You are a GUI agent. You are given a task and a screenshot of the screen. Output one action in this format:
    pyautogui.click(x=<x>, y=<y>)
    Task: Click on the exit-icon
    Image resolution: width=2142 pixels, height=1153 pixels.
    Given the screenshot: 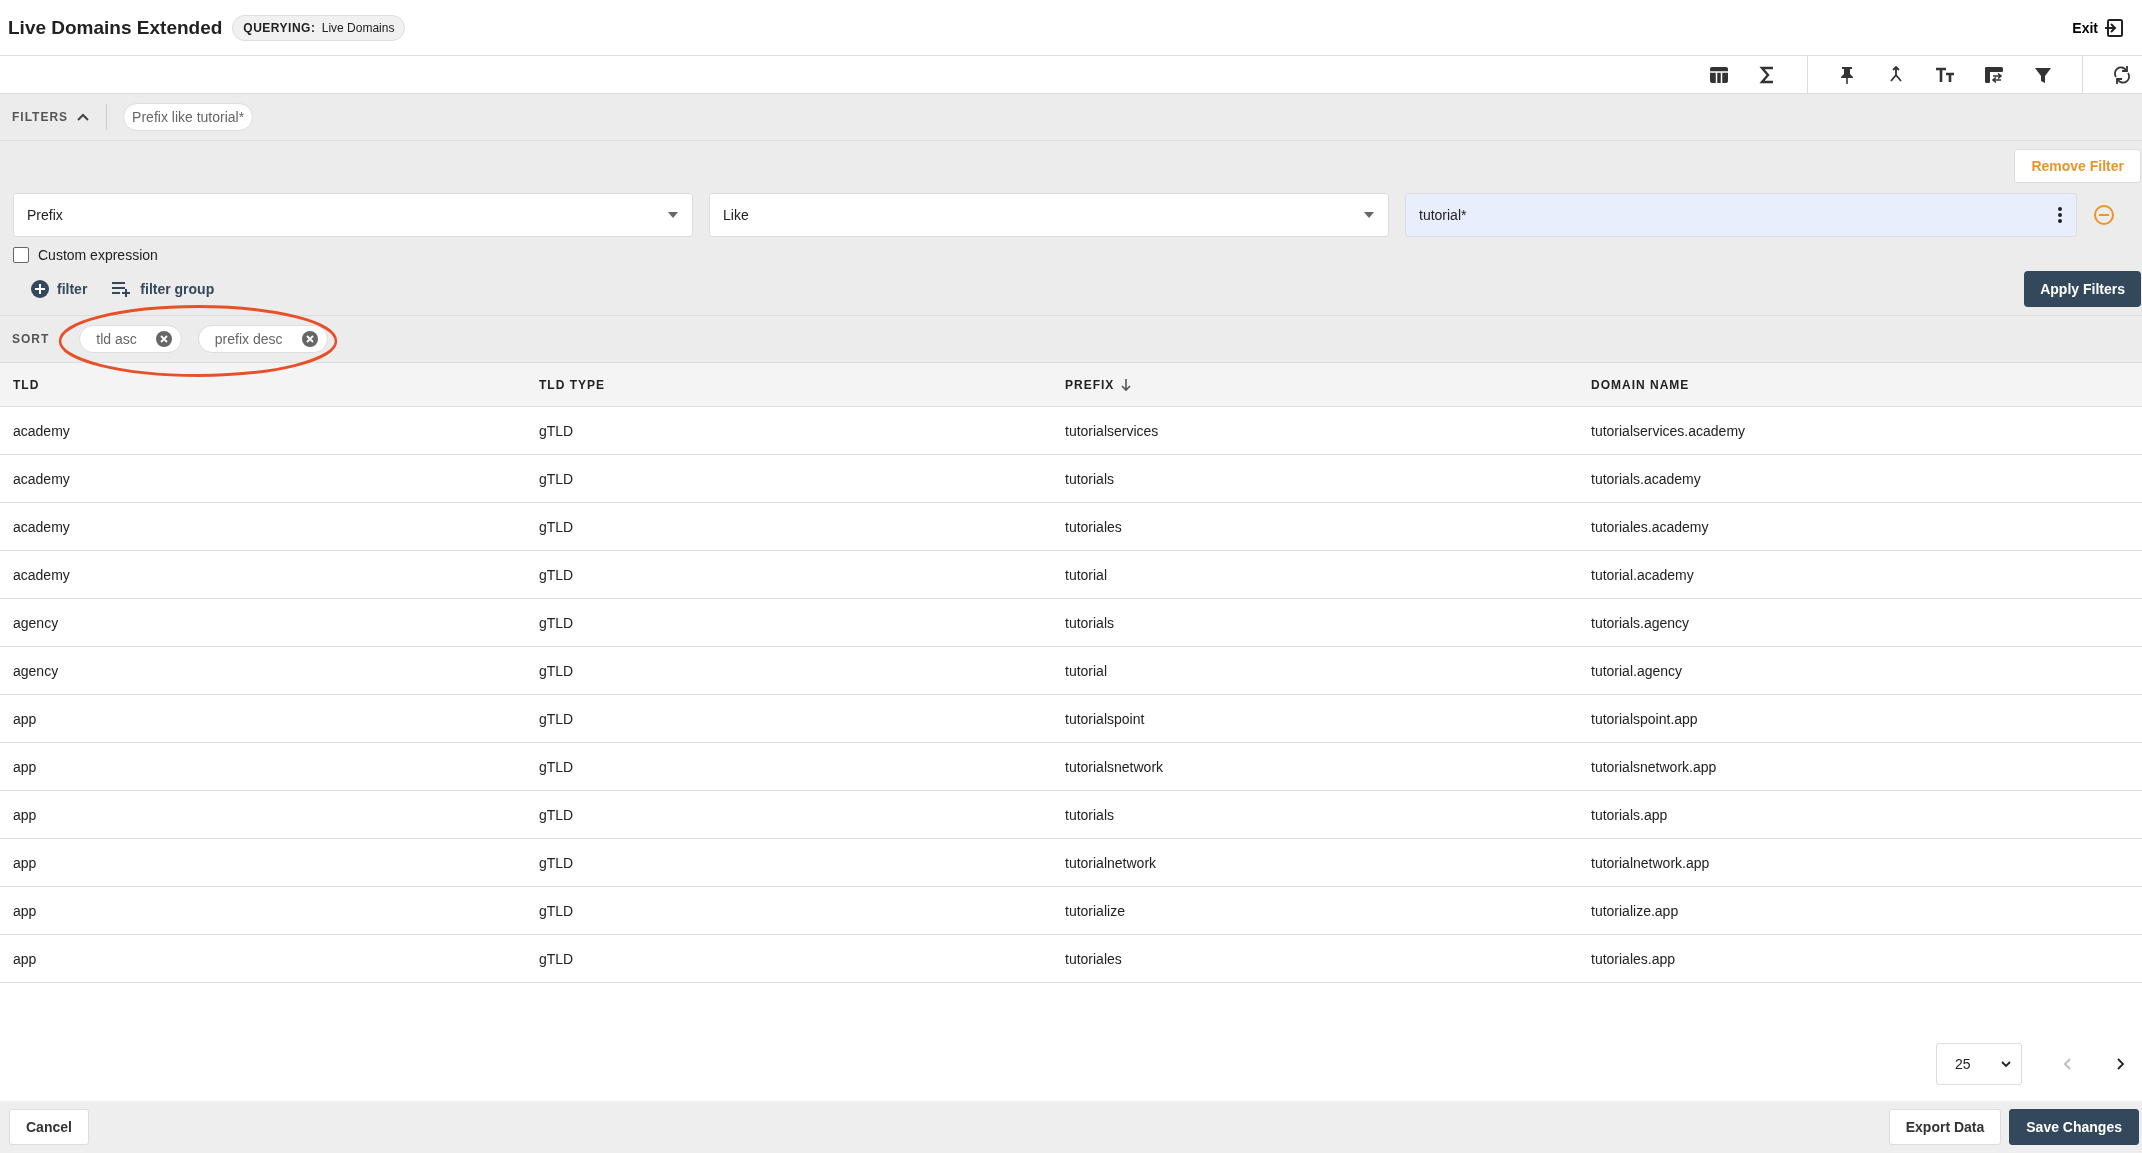 What is the action you would take?
    pyautogui.click(x=2114, y=27)
    